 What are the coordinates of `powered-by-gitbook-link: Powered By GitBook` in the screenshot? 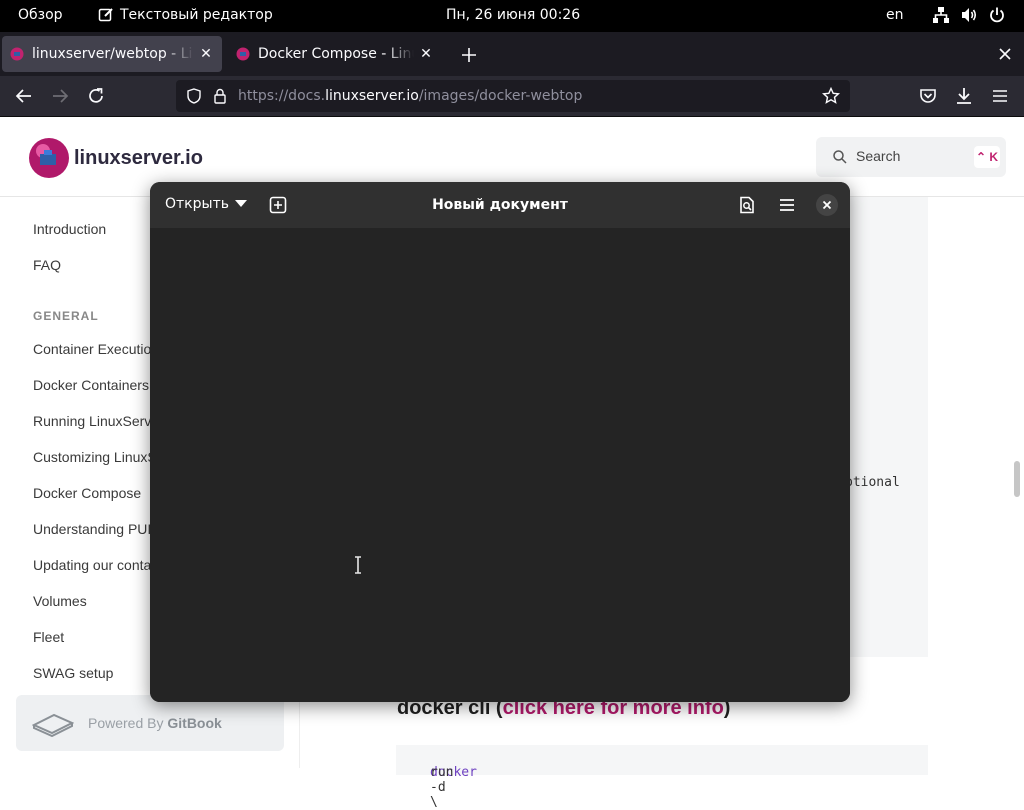 It's located at (150, 723).